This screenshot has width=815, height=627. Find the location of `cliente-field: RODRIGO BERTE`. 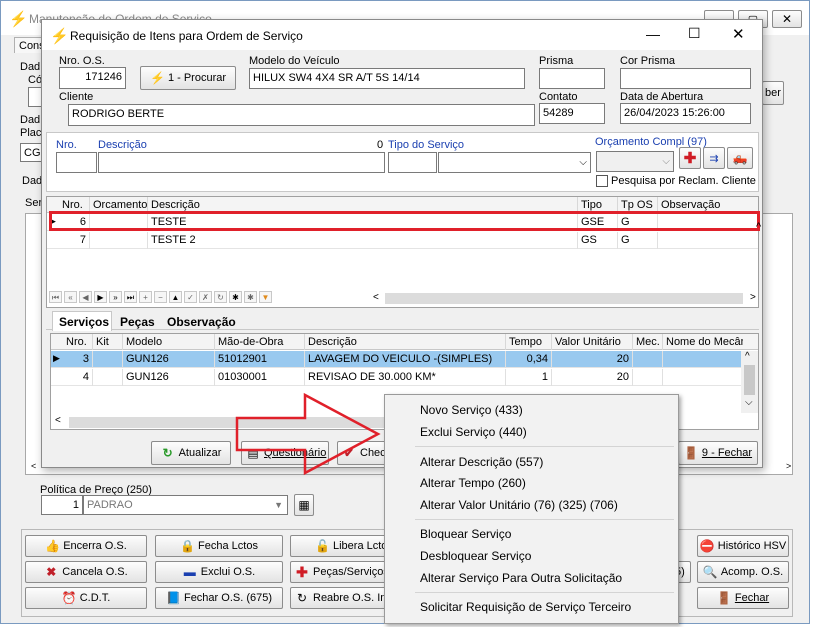

cliente-field: RODRIGO BERTE is located at coordinates (301, 115).